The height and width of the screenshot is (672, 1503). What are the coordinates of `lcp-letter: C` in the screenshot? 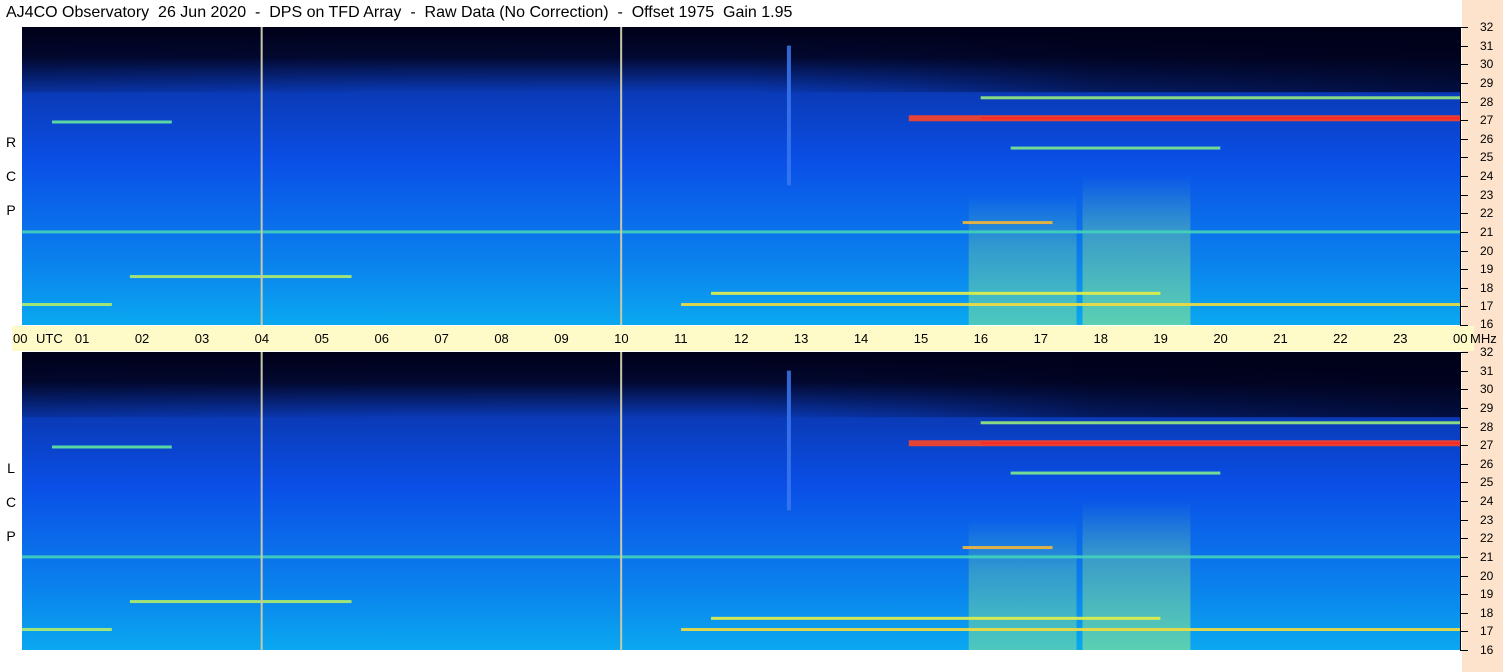 It's located at (11, 502).